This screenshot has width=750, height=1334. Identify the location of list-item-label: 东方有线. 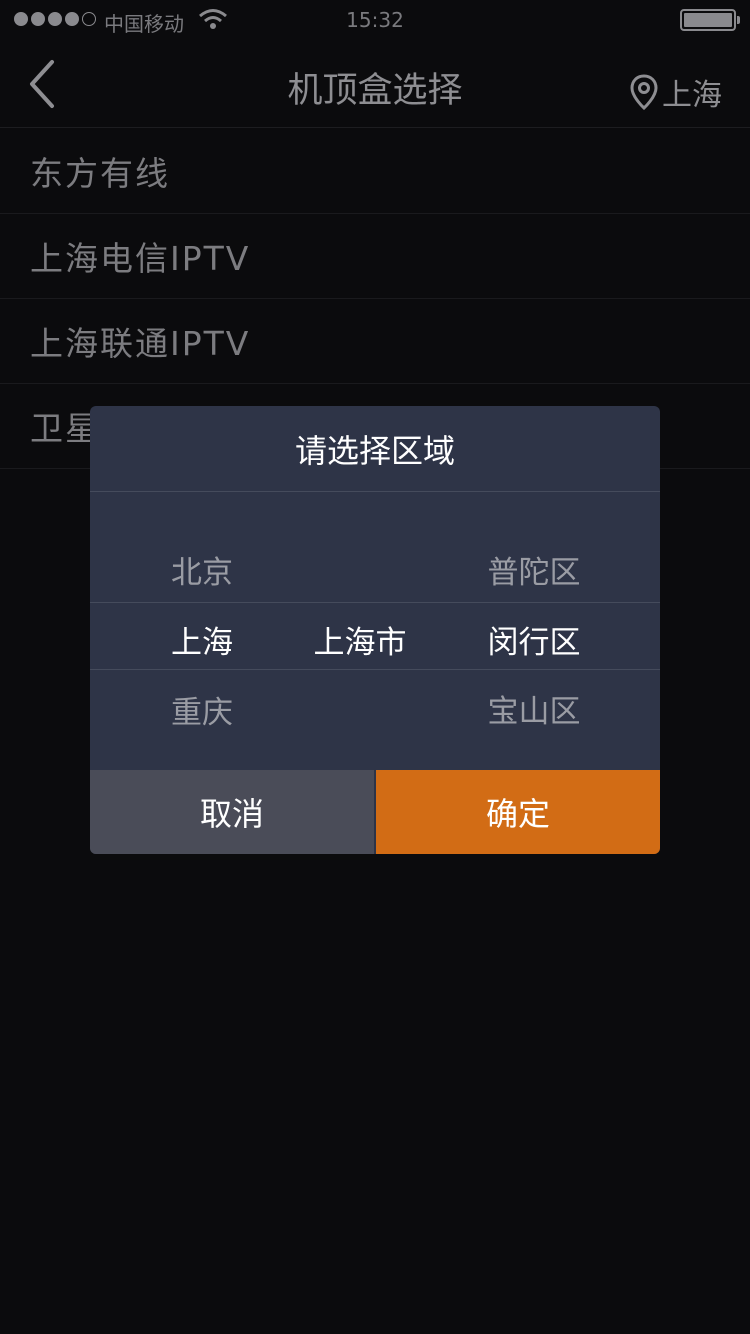
(100, 173).